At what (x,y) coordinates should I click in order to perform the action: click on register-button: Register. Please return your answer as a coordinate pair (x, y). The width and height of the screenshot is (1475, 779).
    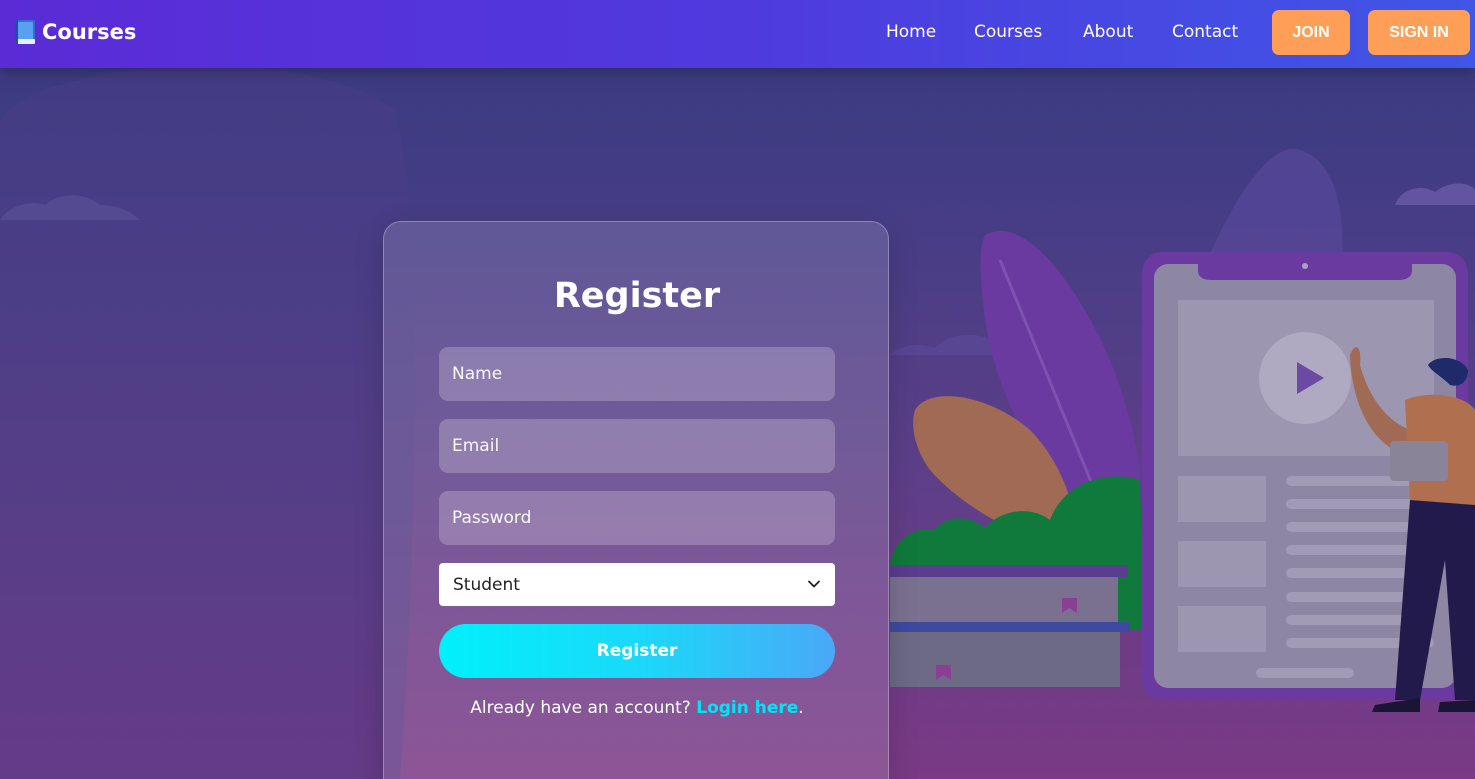
    Looking at the image, I should click on (637, 651).